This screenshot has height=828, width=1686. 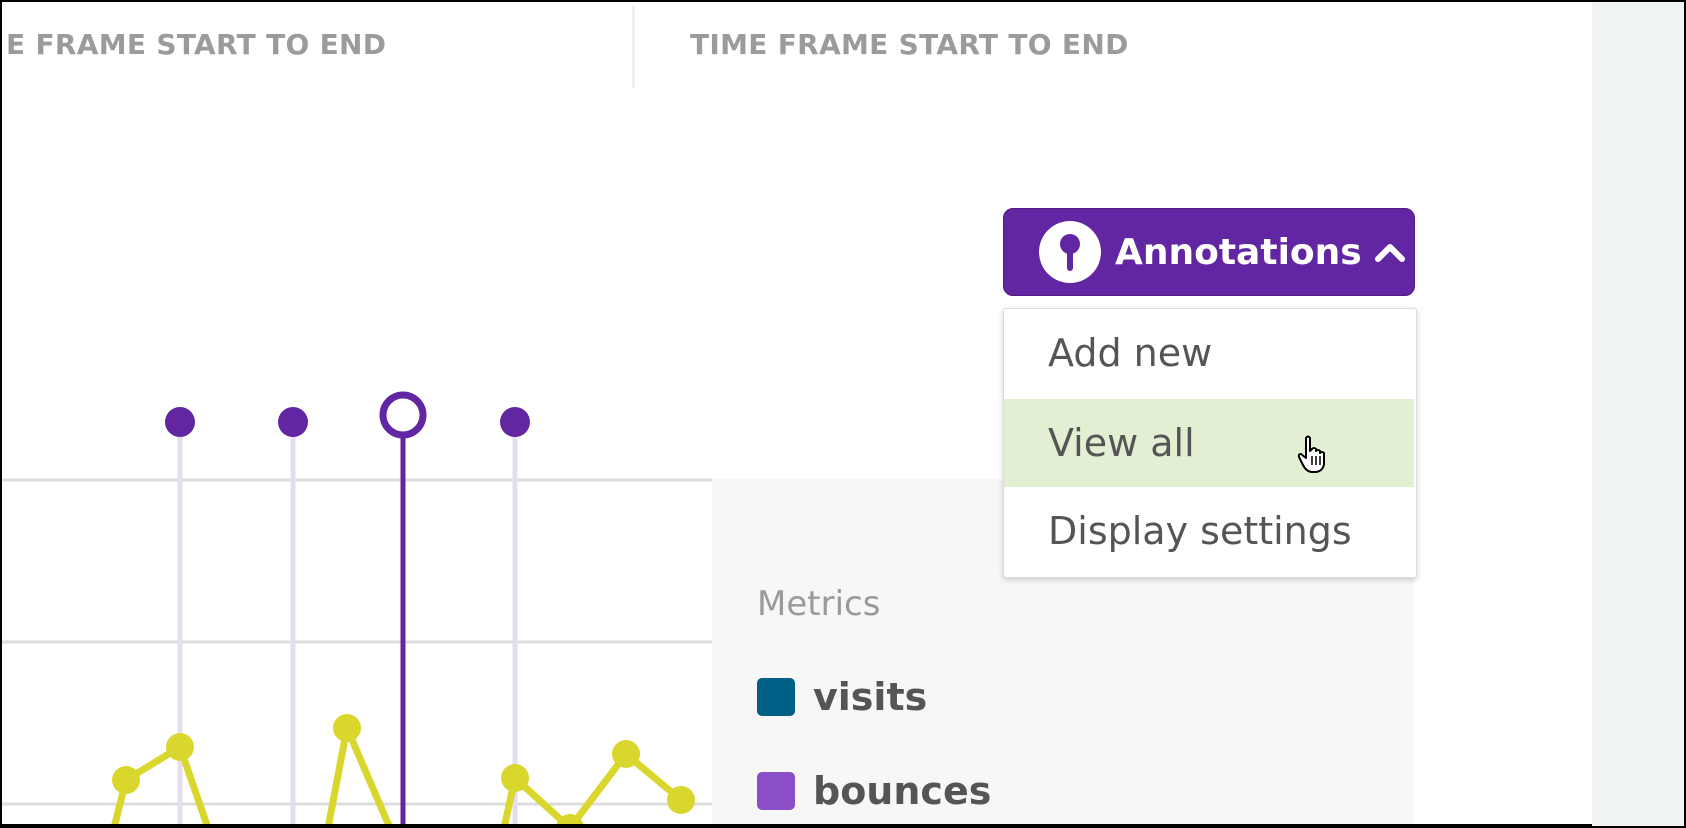 What do you see at coordinates (1311, 454) in the screenshot?
I see `hand-cursor-icon` at bounding box center [1311, 454].